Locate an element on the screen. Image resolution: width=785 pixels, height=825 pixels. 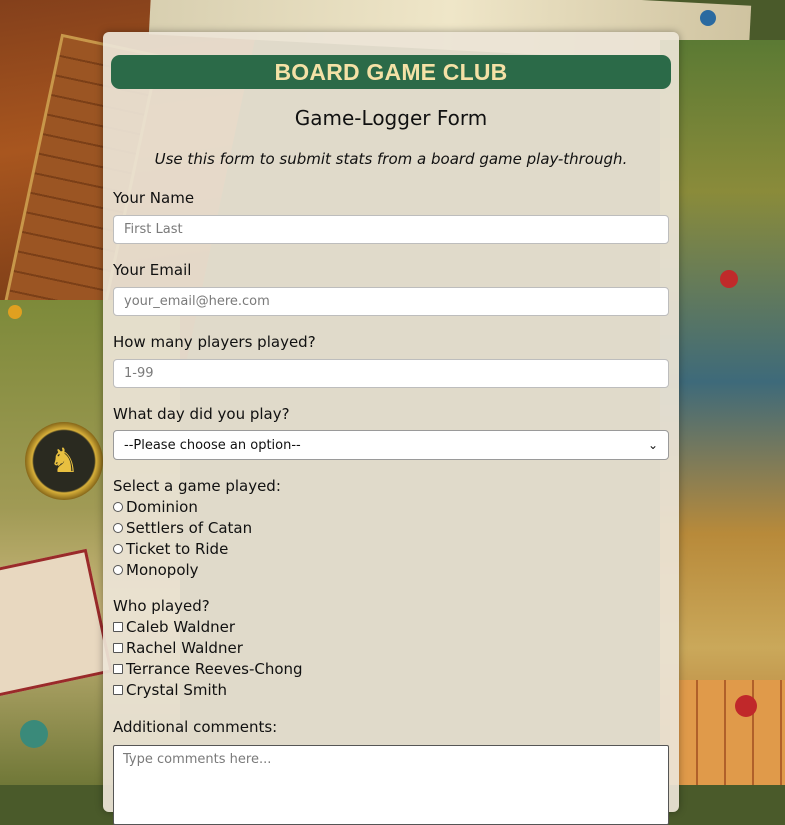
day-label: What day did you play? is located at coordinates (201, 414).